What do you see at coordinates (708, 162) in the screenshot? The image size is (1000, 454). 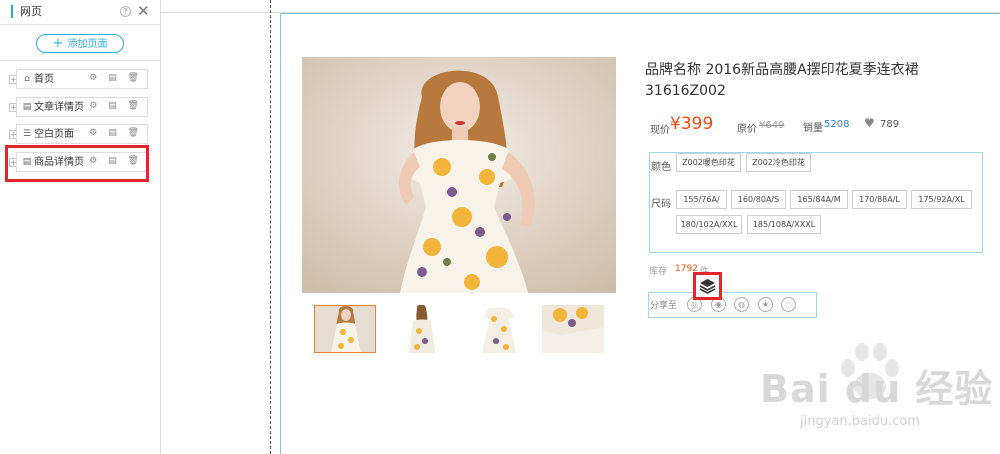 I see `color-option: Z002暖色印花` at bounding box center [708, 162].